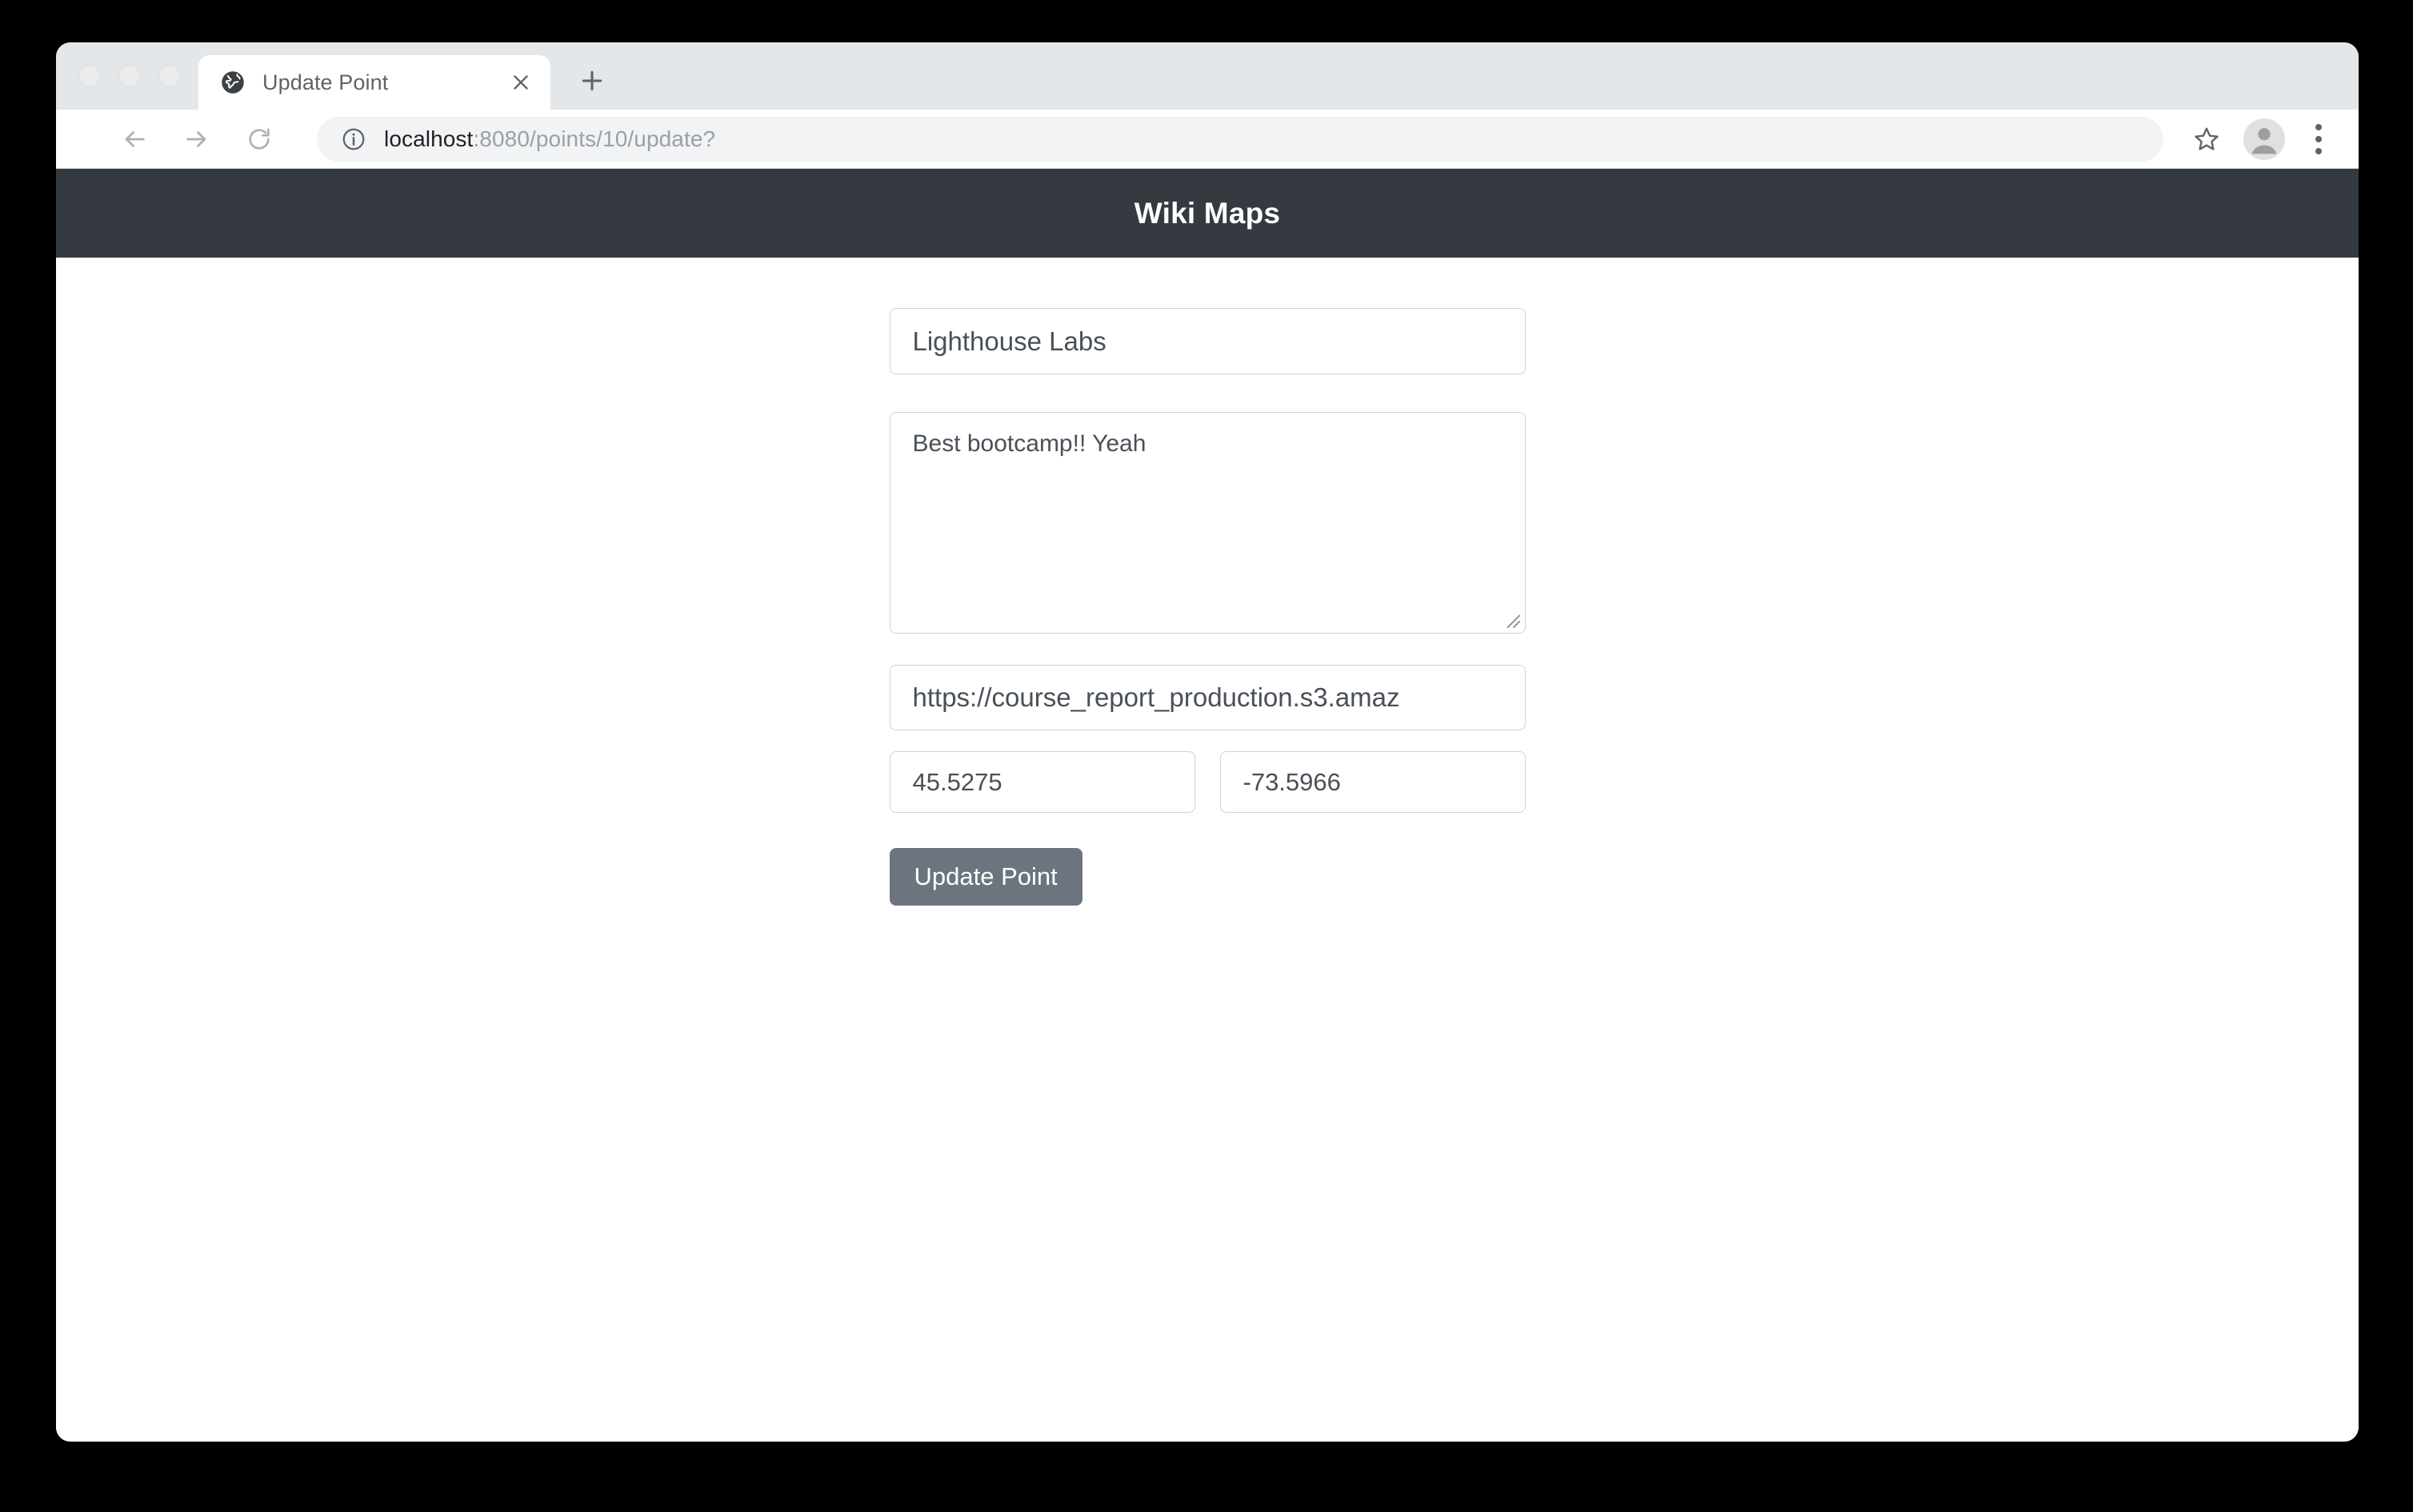 The image size is (2413, 1512). I want to click on arrow-right-icon, so click(196, 138).